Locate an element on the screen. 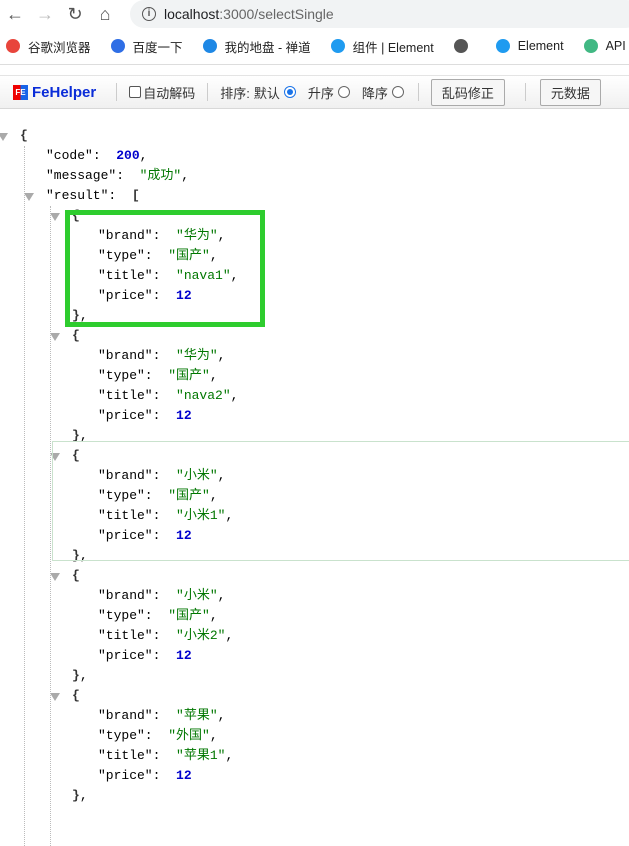 This screenshot has width=629, height=846. value-brand: 华为 is located at coordinates (196, 355).